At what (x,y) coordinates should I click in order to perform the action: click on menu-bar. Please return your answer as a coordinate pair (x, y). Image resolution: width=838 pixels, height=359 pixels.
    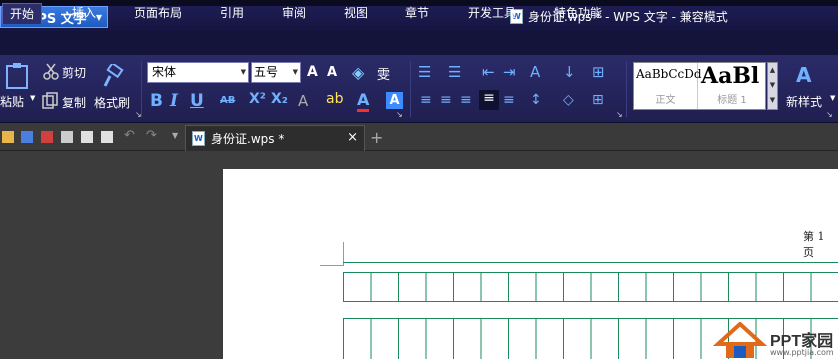
    Looking at the image, I should click on (419, 43).